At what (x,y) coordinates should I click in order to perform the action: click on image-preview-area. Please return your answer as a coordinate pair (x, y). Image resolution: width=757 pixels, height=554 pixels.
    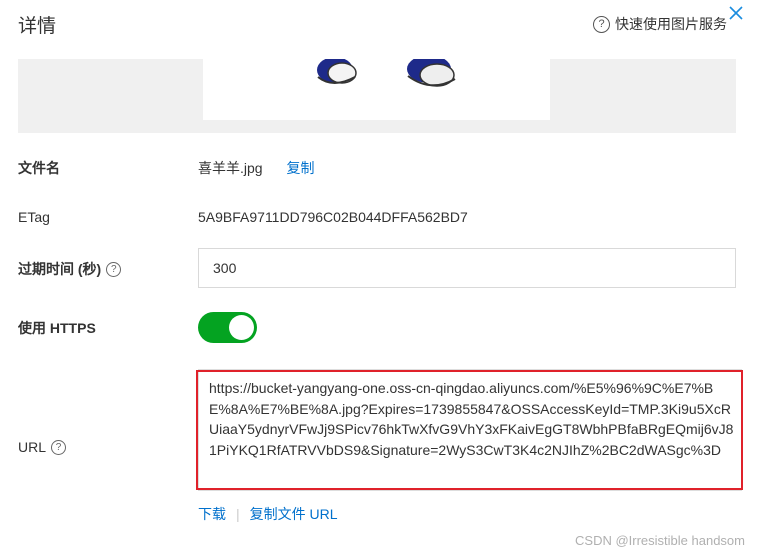
    Looking at the image, I should click on (377, 96).